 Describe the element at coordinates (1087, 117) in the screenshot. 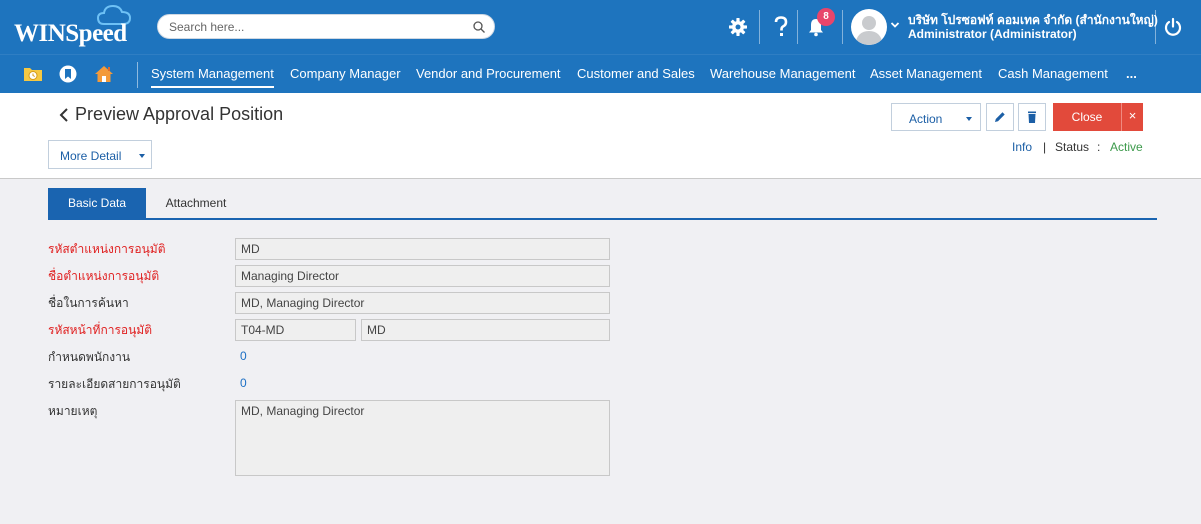

I see `close-button: Close` at that location.